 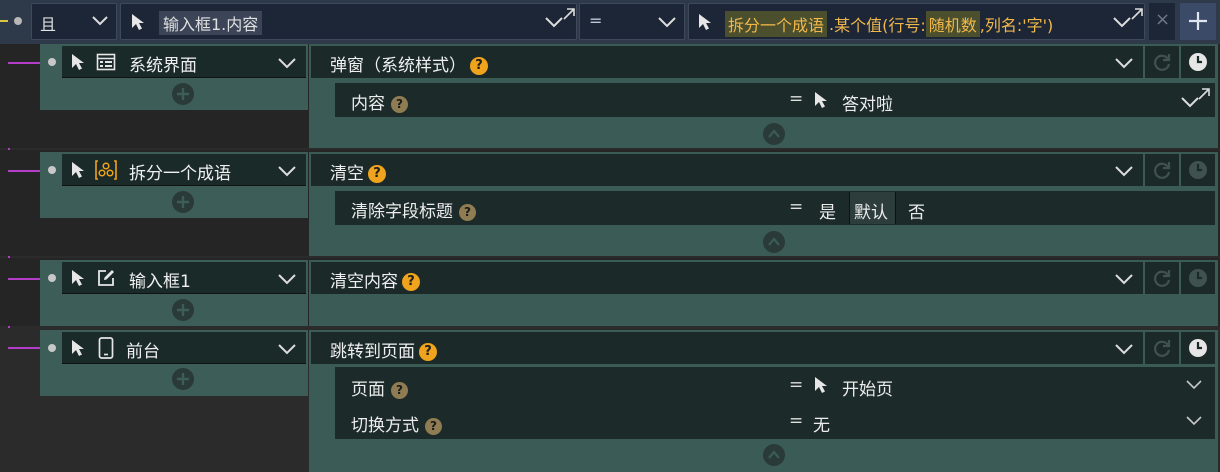 What do you see at coordinates (211, 23) in the screenshot?
I see `left-operand-value: 输入框1.内容` at bounding box center [211, 23].